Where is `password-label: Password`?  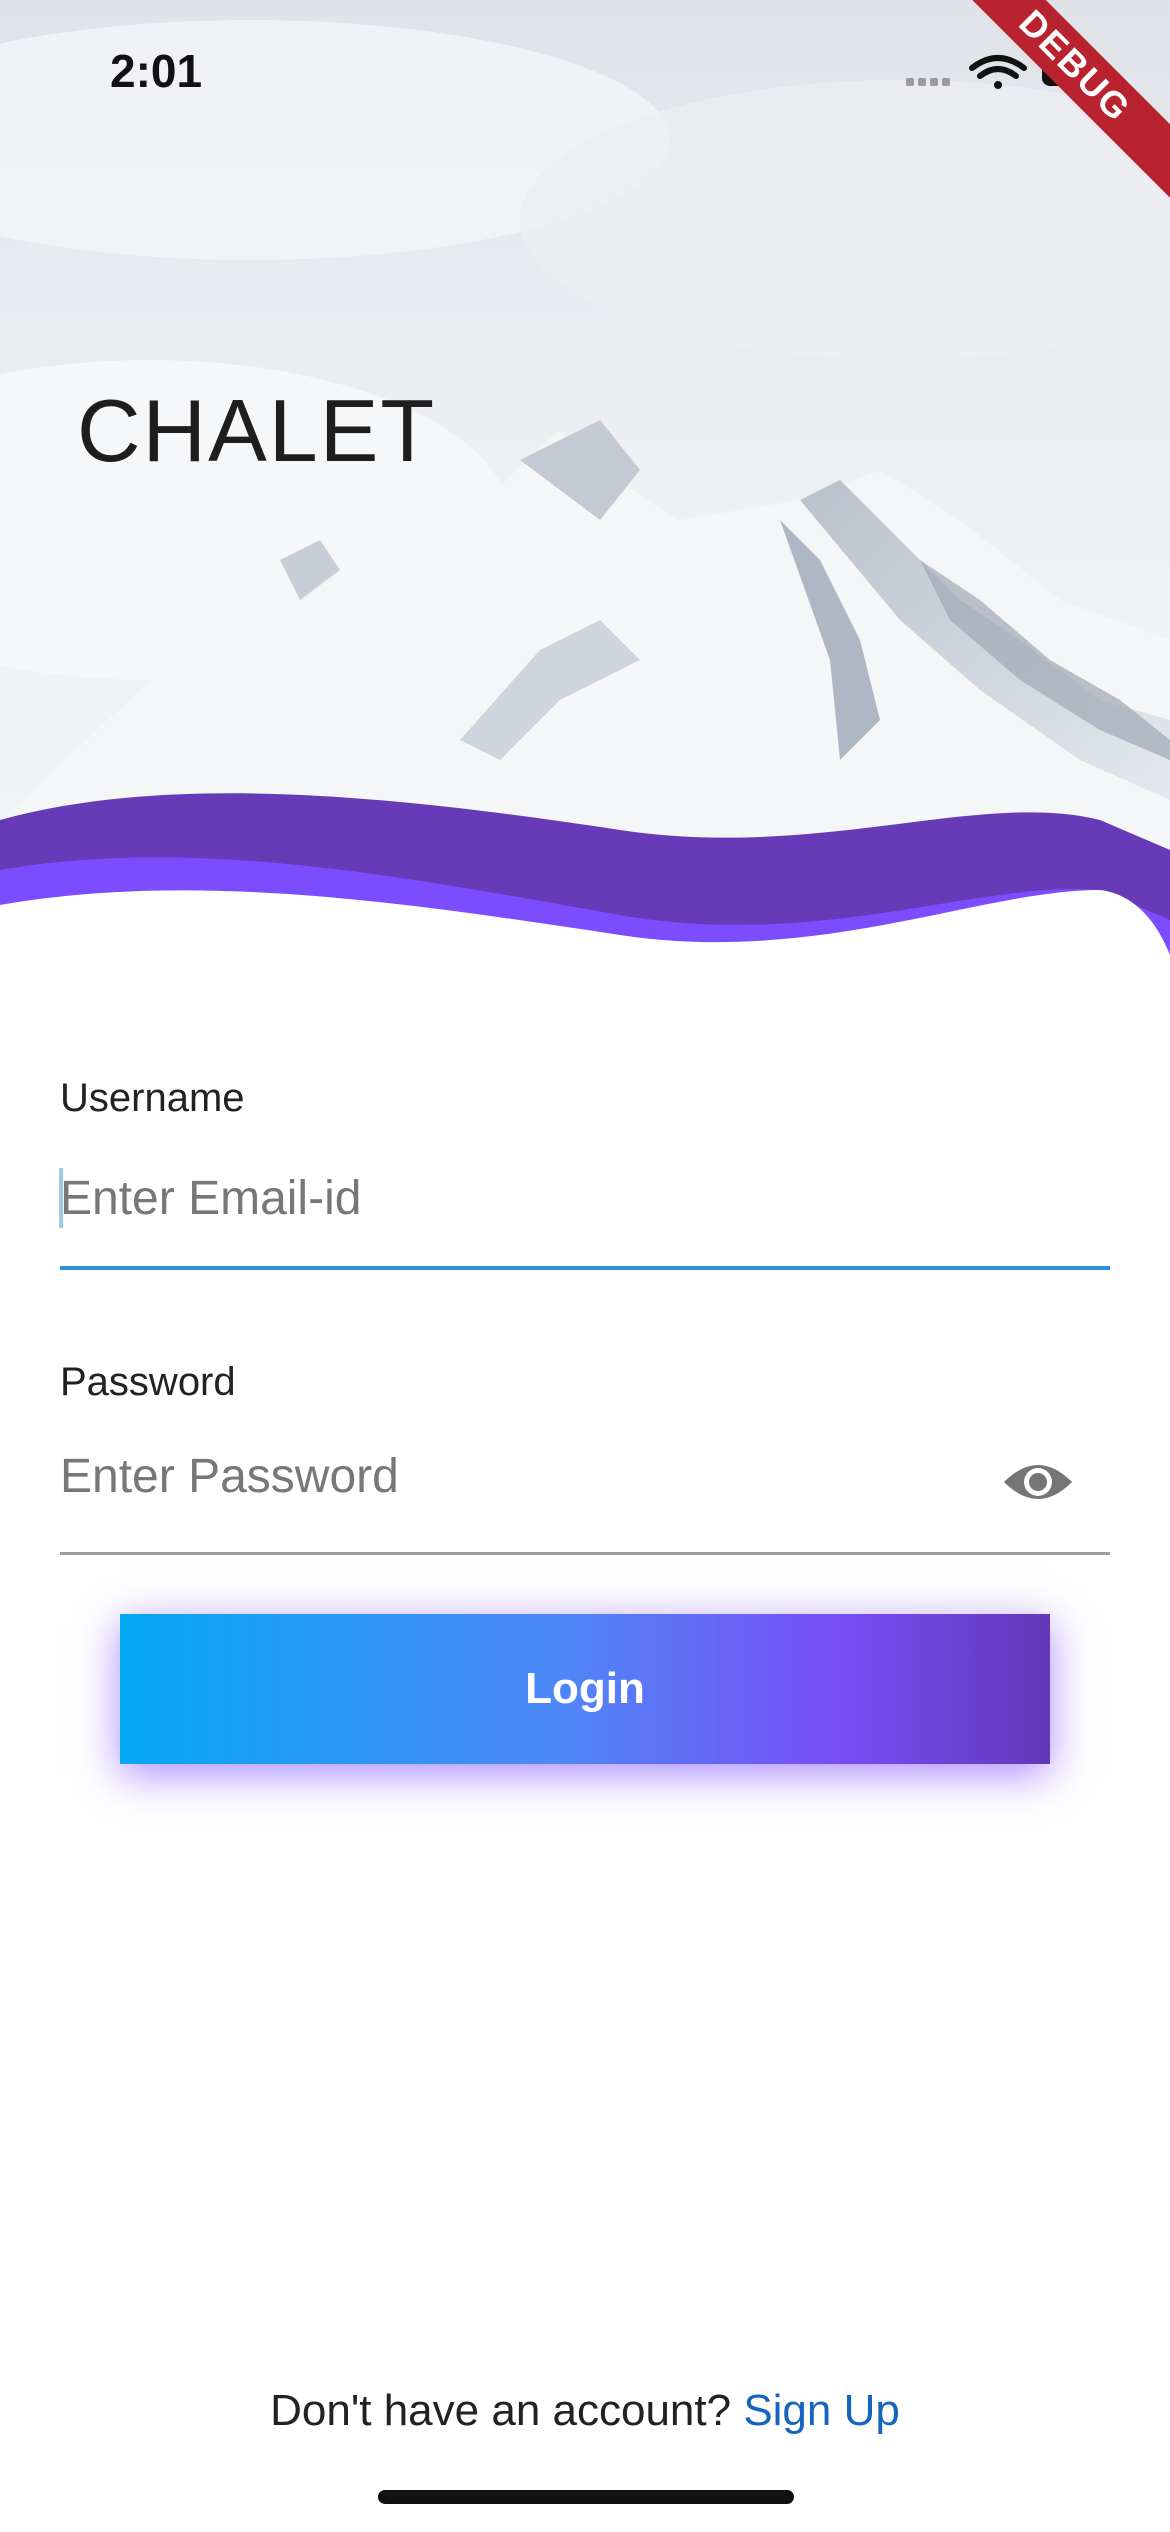 password-label: Password is located at coordinates (148, 1382).